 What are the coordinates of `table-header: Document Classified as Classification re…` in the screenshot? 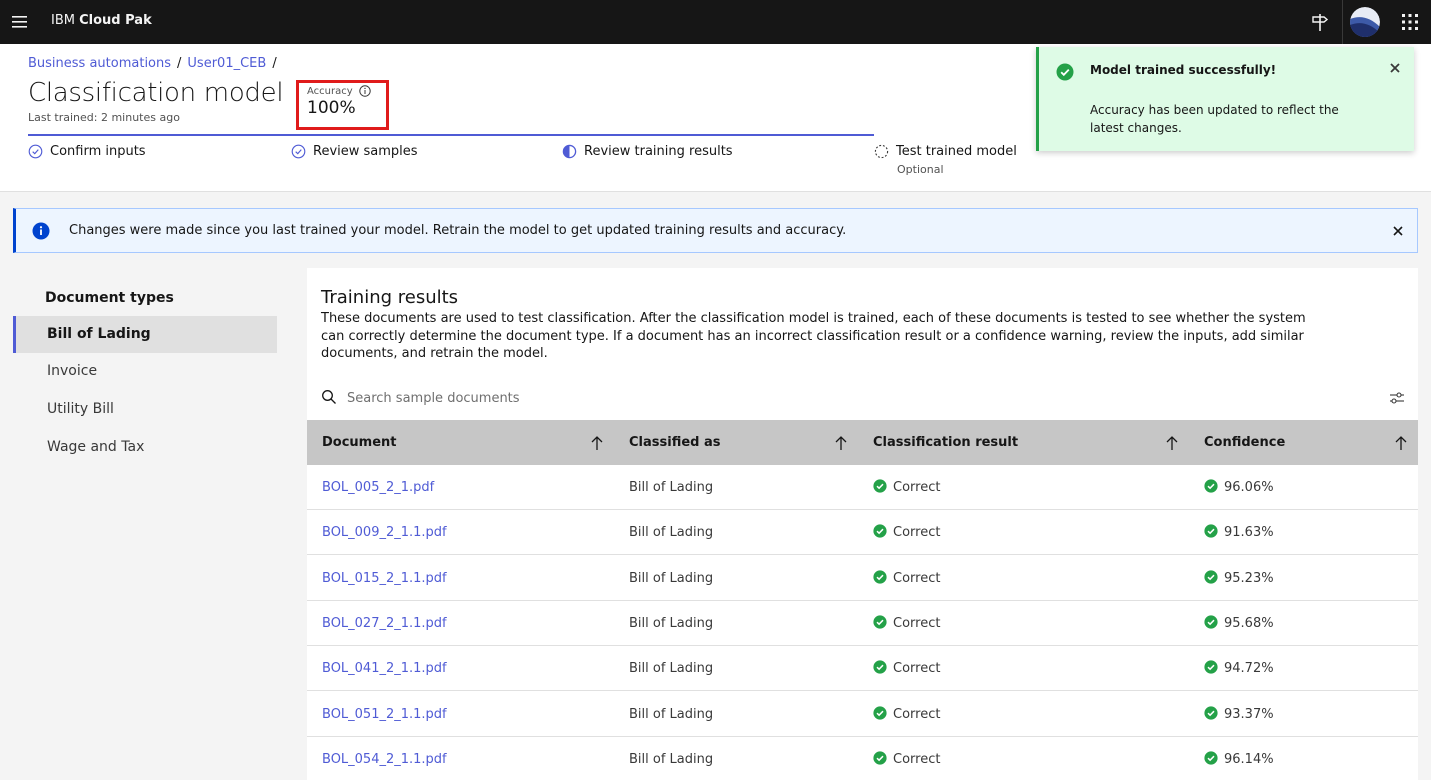 It's located at (862, 442).